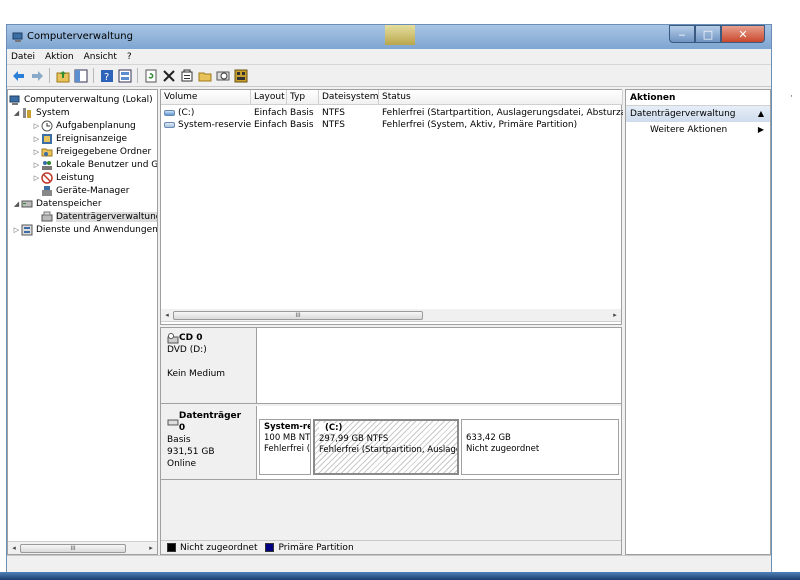 The image size is (800, 580). What do you see at coordinates (91, 151) in the screenshot?
I see `tree-item-shared-folders: ▷ Freigegebene Ordner` at bounding box center [91, 151].